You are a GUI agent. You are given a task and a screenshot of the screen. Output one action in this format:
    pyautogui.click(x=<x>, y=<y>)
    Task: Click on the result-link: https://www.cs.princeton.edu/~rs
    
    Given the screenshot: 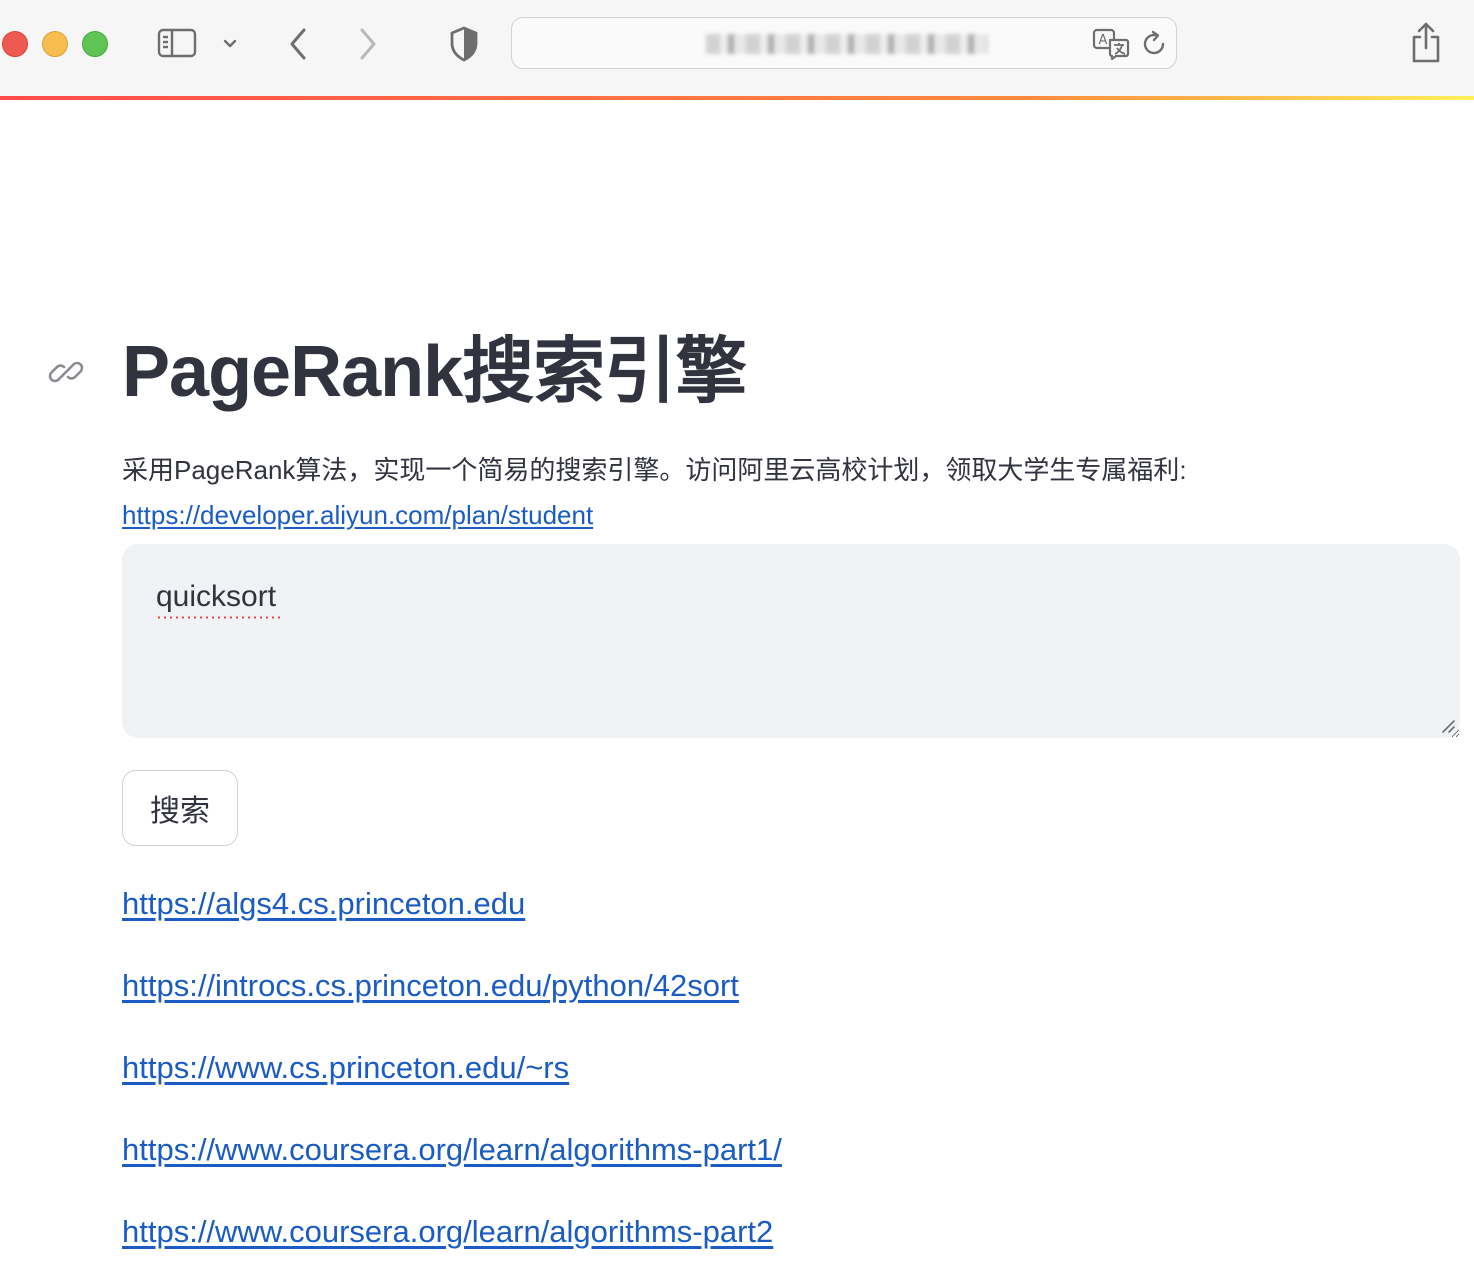 What is the action you would take?
    pyautogui.click(x=345, y=1068)
    